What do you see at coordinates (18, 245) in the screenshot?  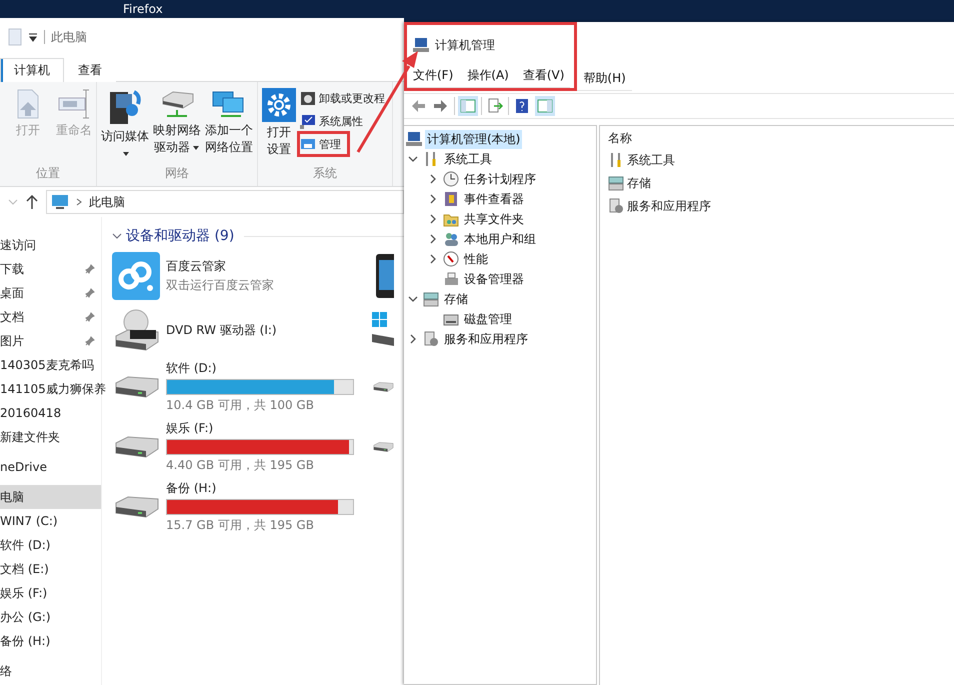 I see `nav-item: 速访问` at bounding box center [18, 245].